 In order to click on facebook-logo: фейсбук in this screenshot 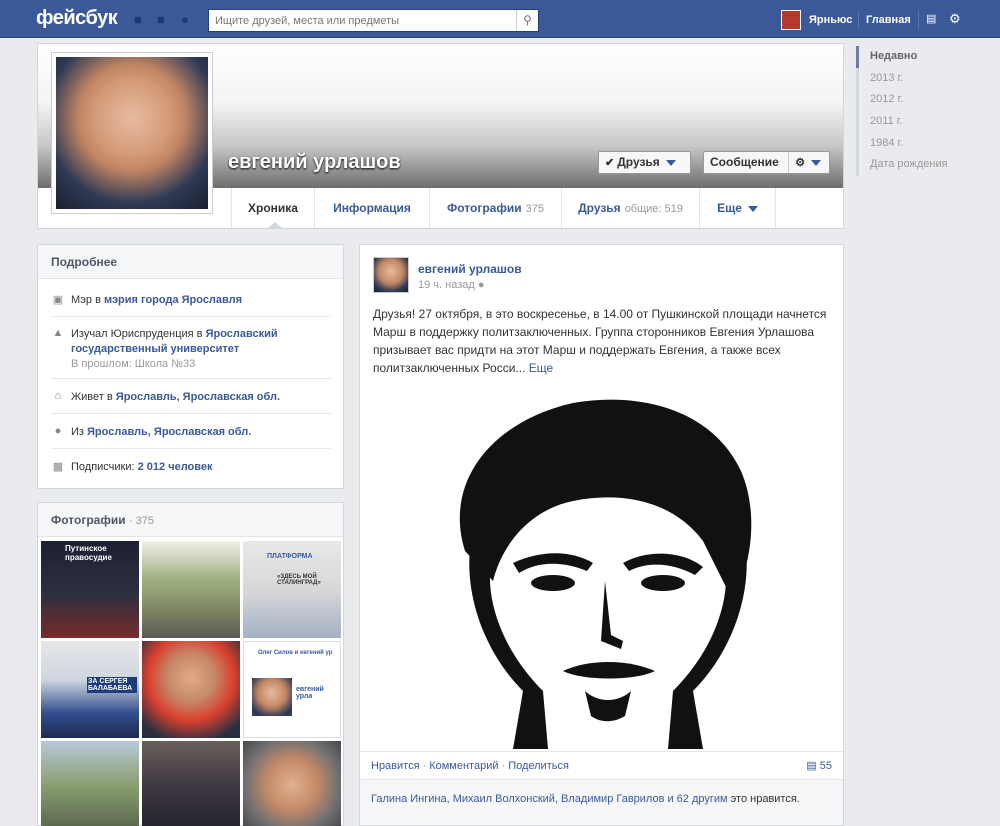, I will do `click(77, 18)`.